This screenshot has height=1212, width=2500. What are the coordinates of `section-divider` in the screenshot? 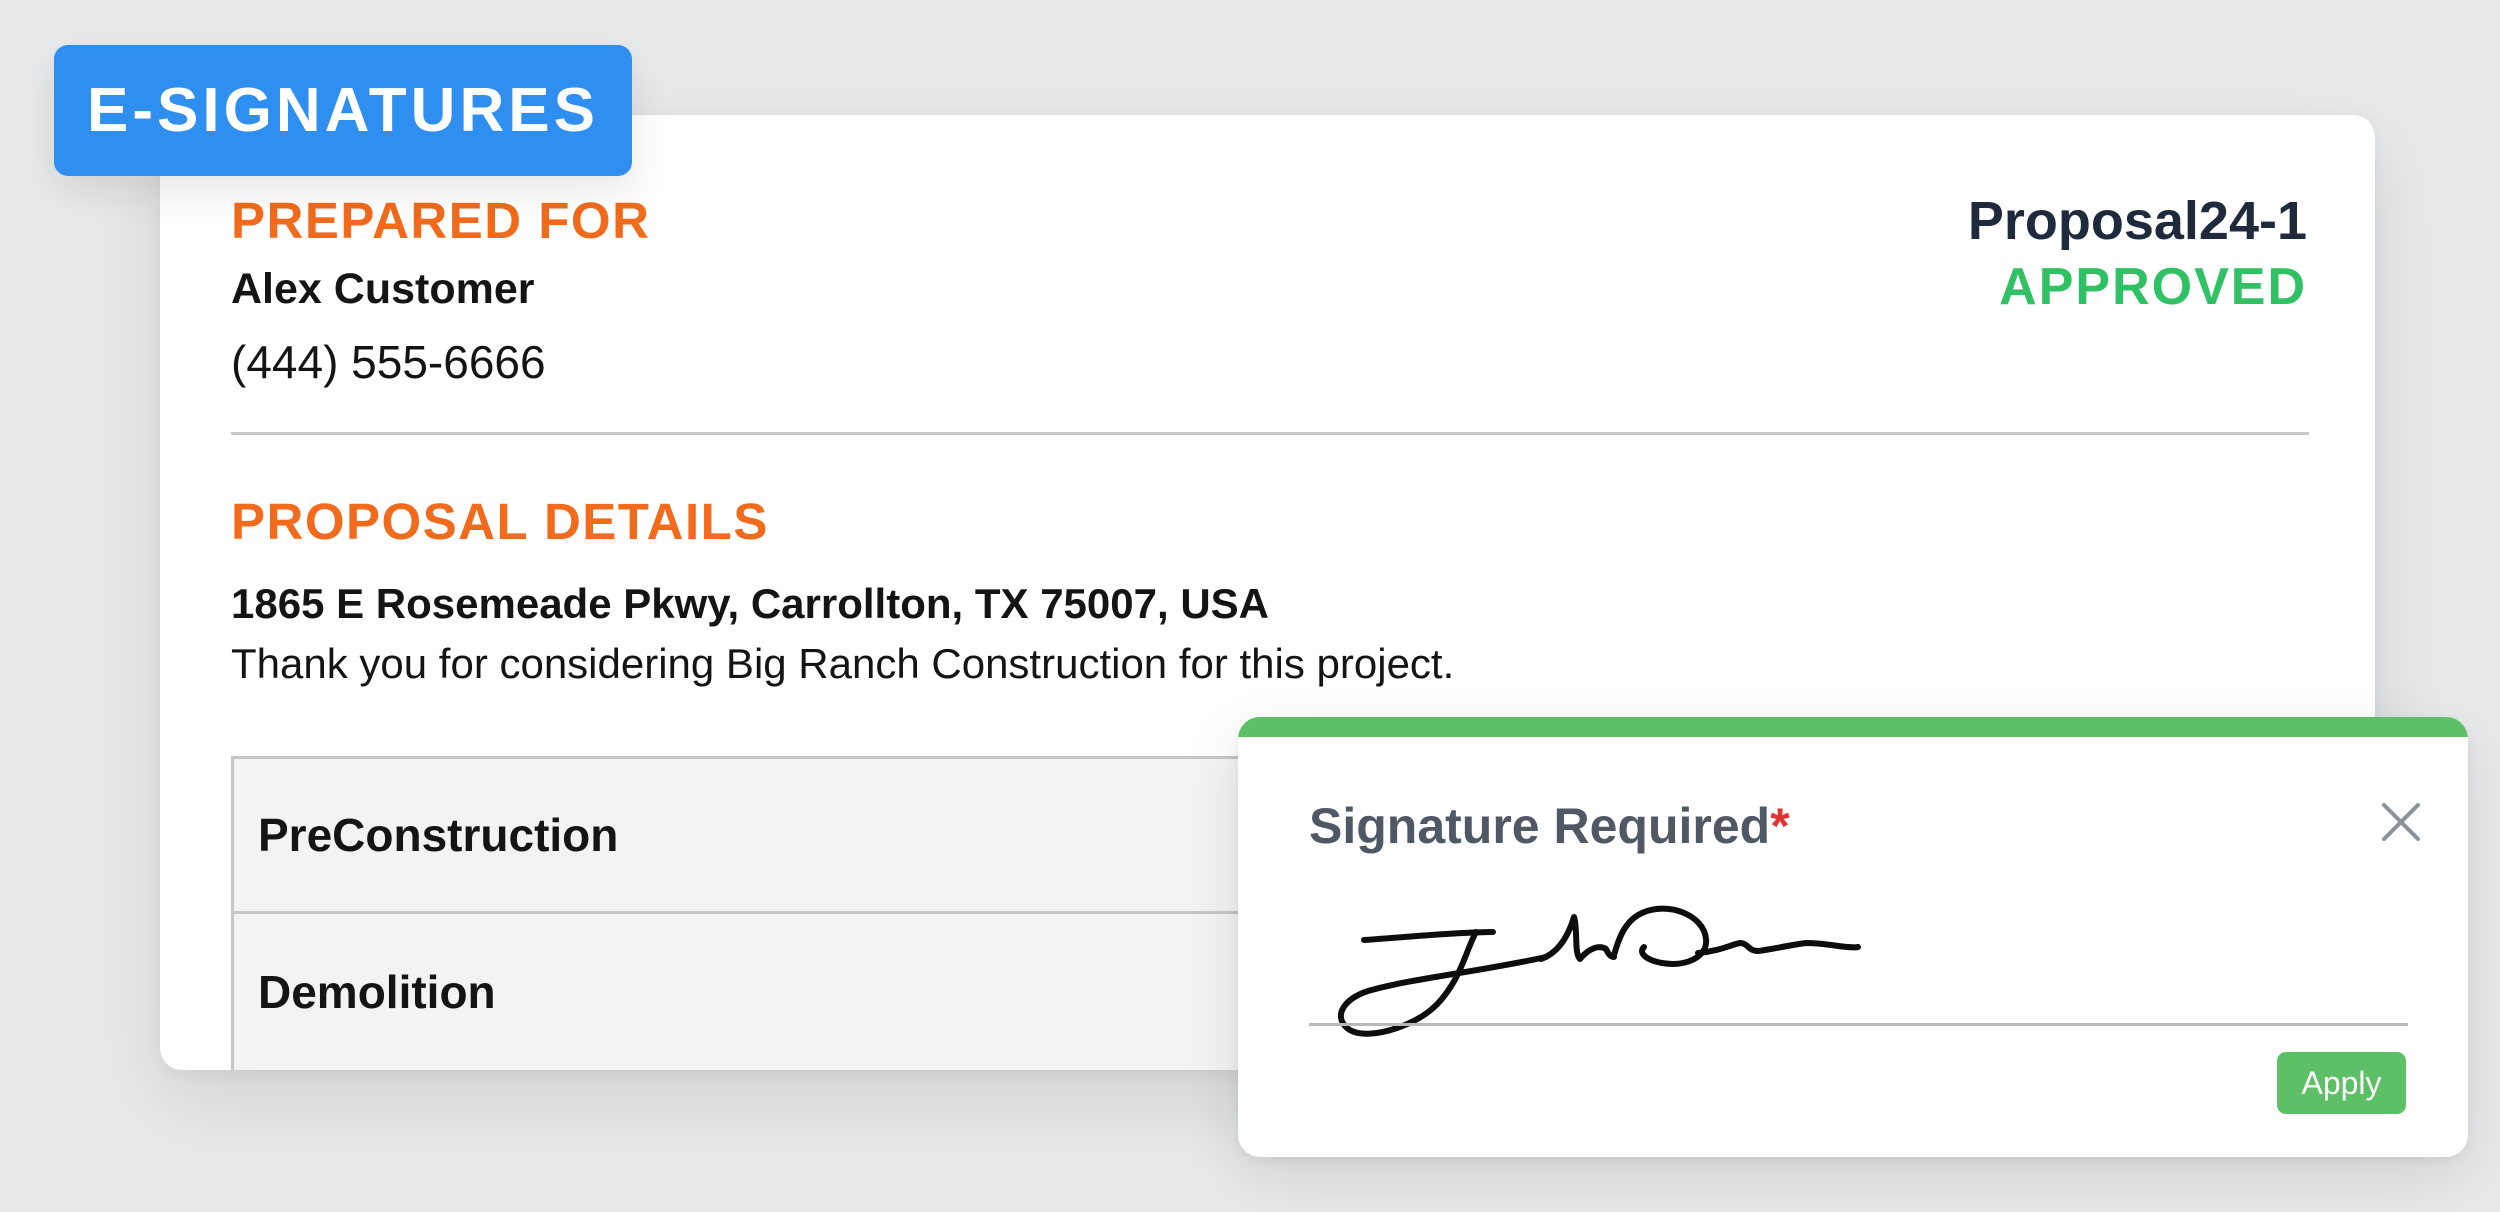 It's located at (1270, 433).